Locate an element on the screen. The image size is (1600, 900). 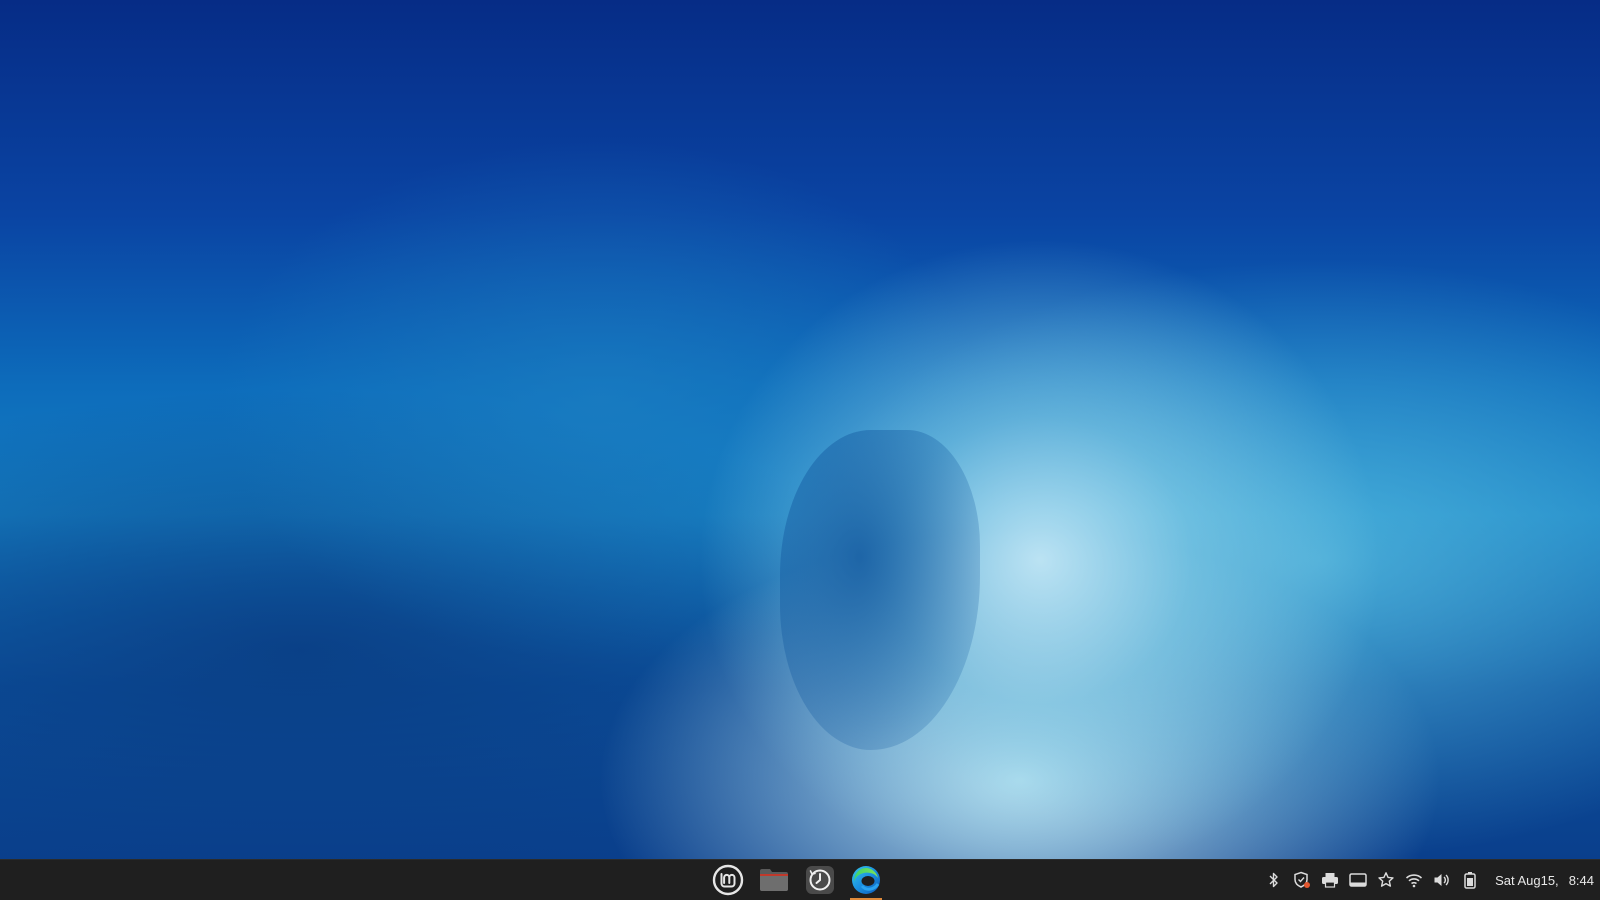
display-icon is located at coordinates (1358, 880).